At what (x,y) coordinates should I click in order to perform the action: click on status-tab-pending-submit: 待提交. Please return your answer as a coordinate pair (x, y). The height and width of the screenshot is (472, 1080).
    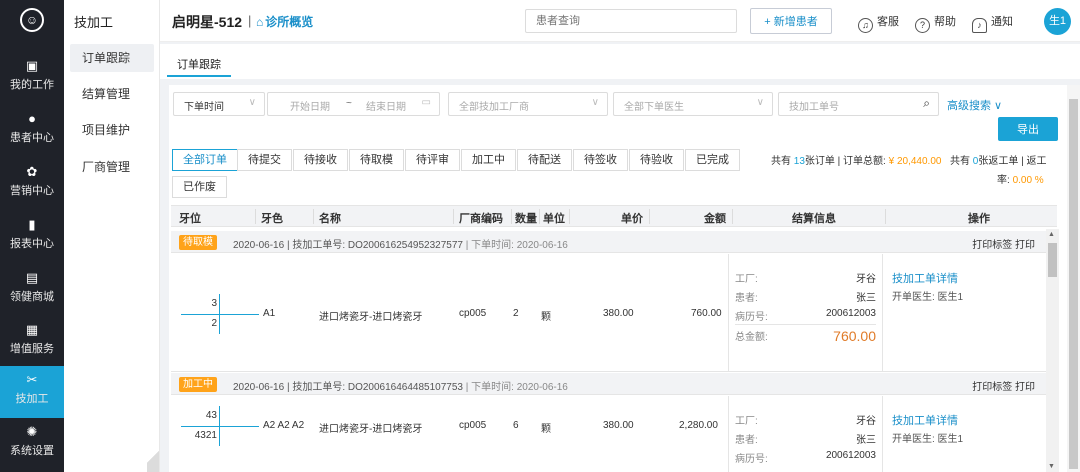
    Looking at the image, I should click on (264, 160).